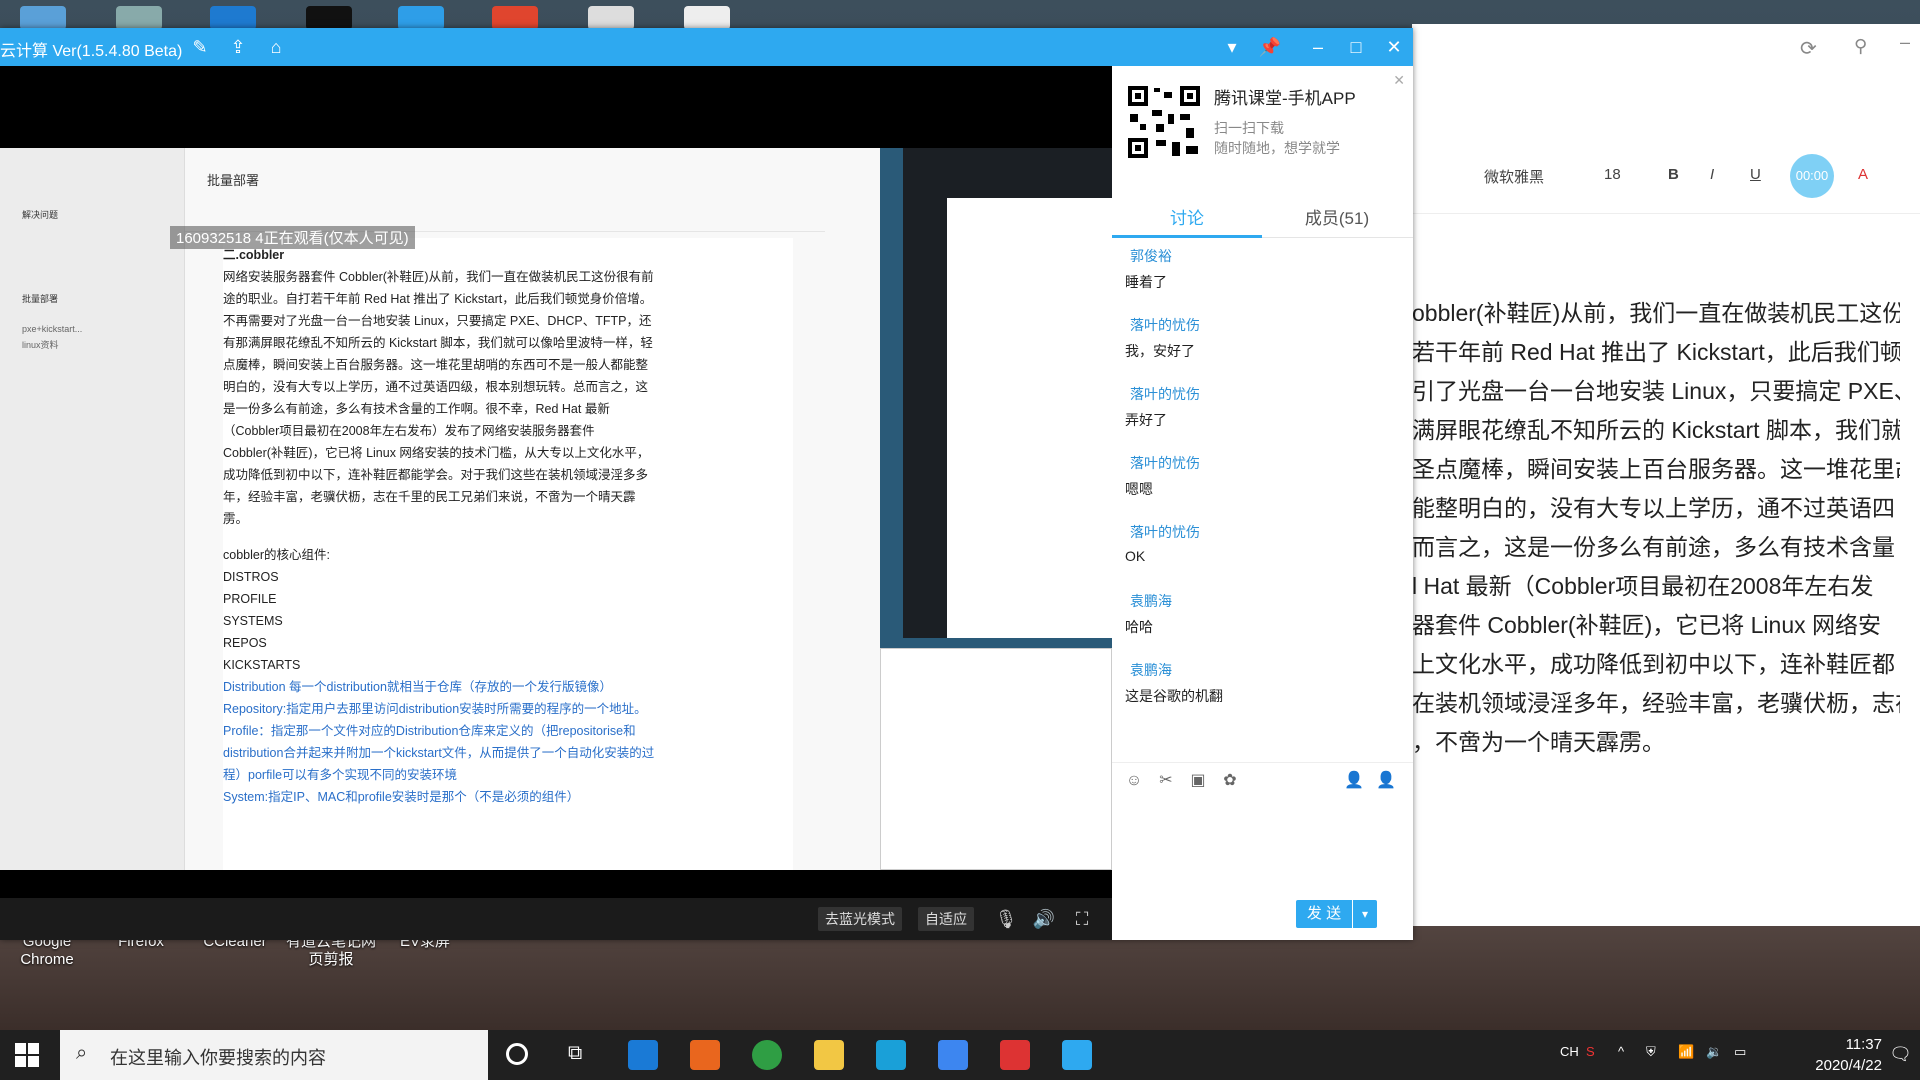  What do you see at coordinates (1860, 46) in the screenshot?
I see `pin-icon: ⚲` at bounding box center [1860, 46].